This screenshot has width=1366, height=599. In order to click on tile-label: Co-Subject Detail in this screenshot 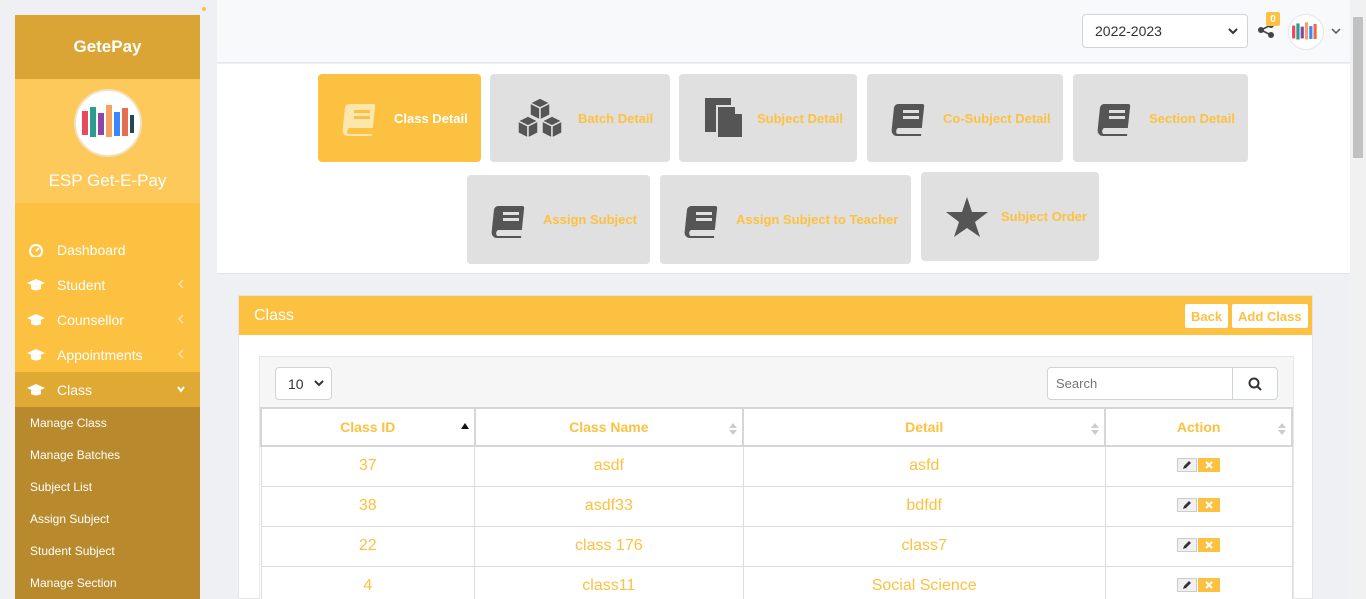, I will do `click(997, 118)`.